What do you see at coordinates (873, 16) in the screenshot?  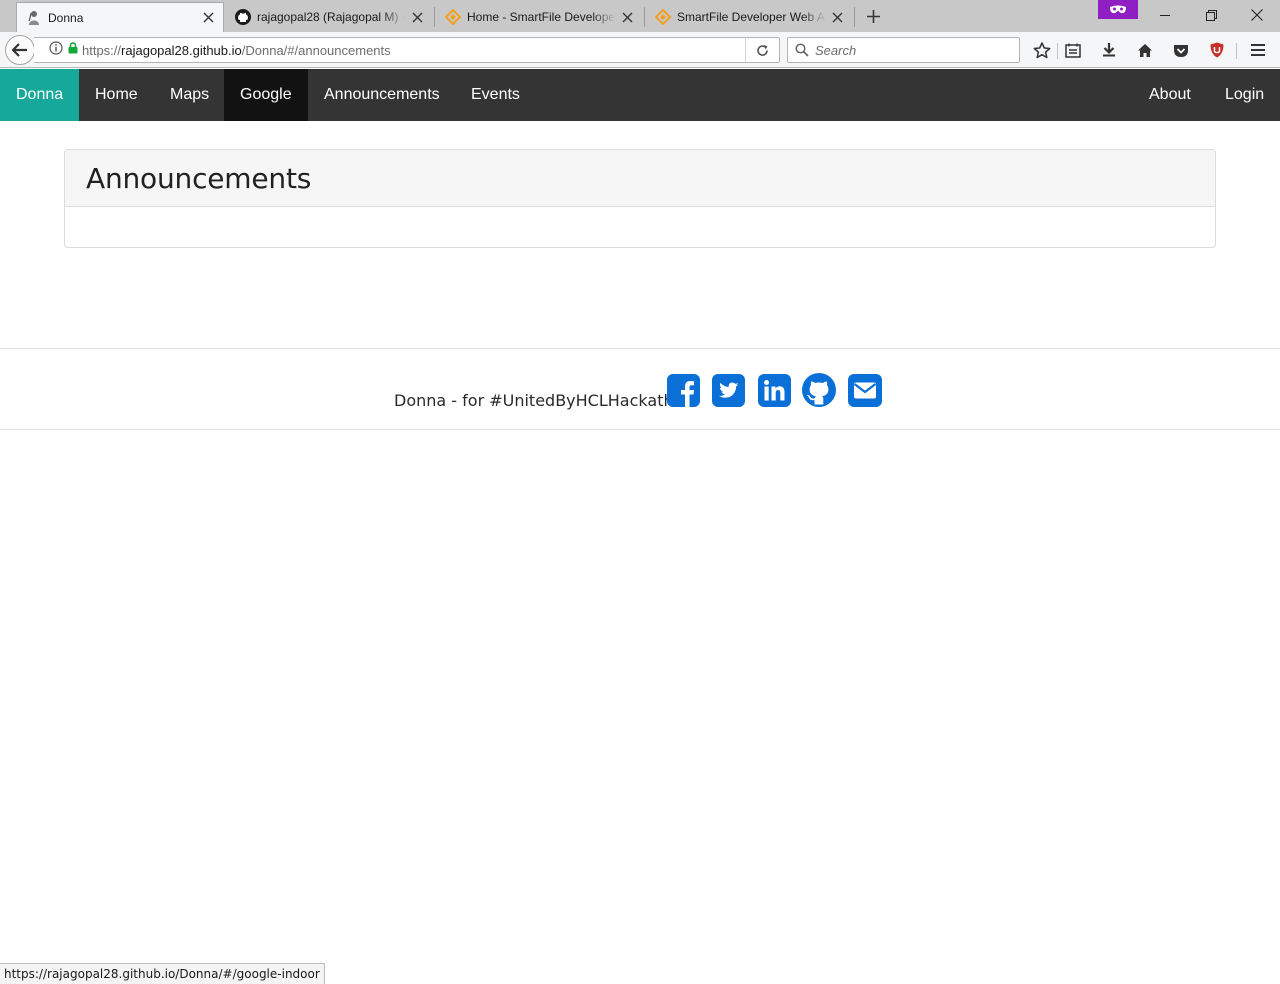 I see `new-tab-plus-icon` at bounding box center [873, 16].